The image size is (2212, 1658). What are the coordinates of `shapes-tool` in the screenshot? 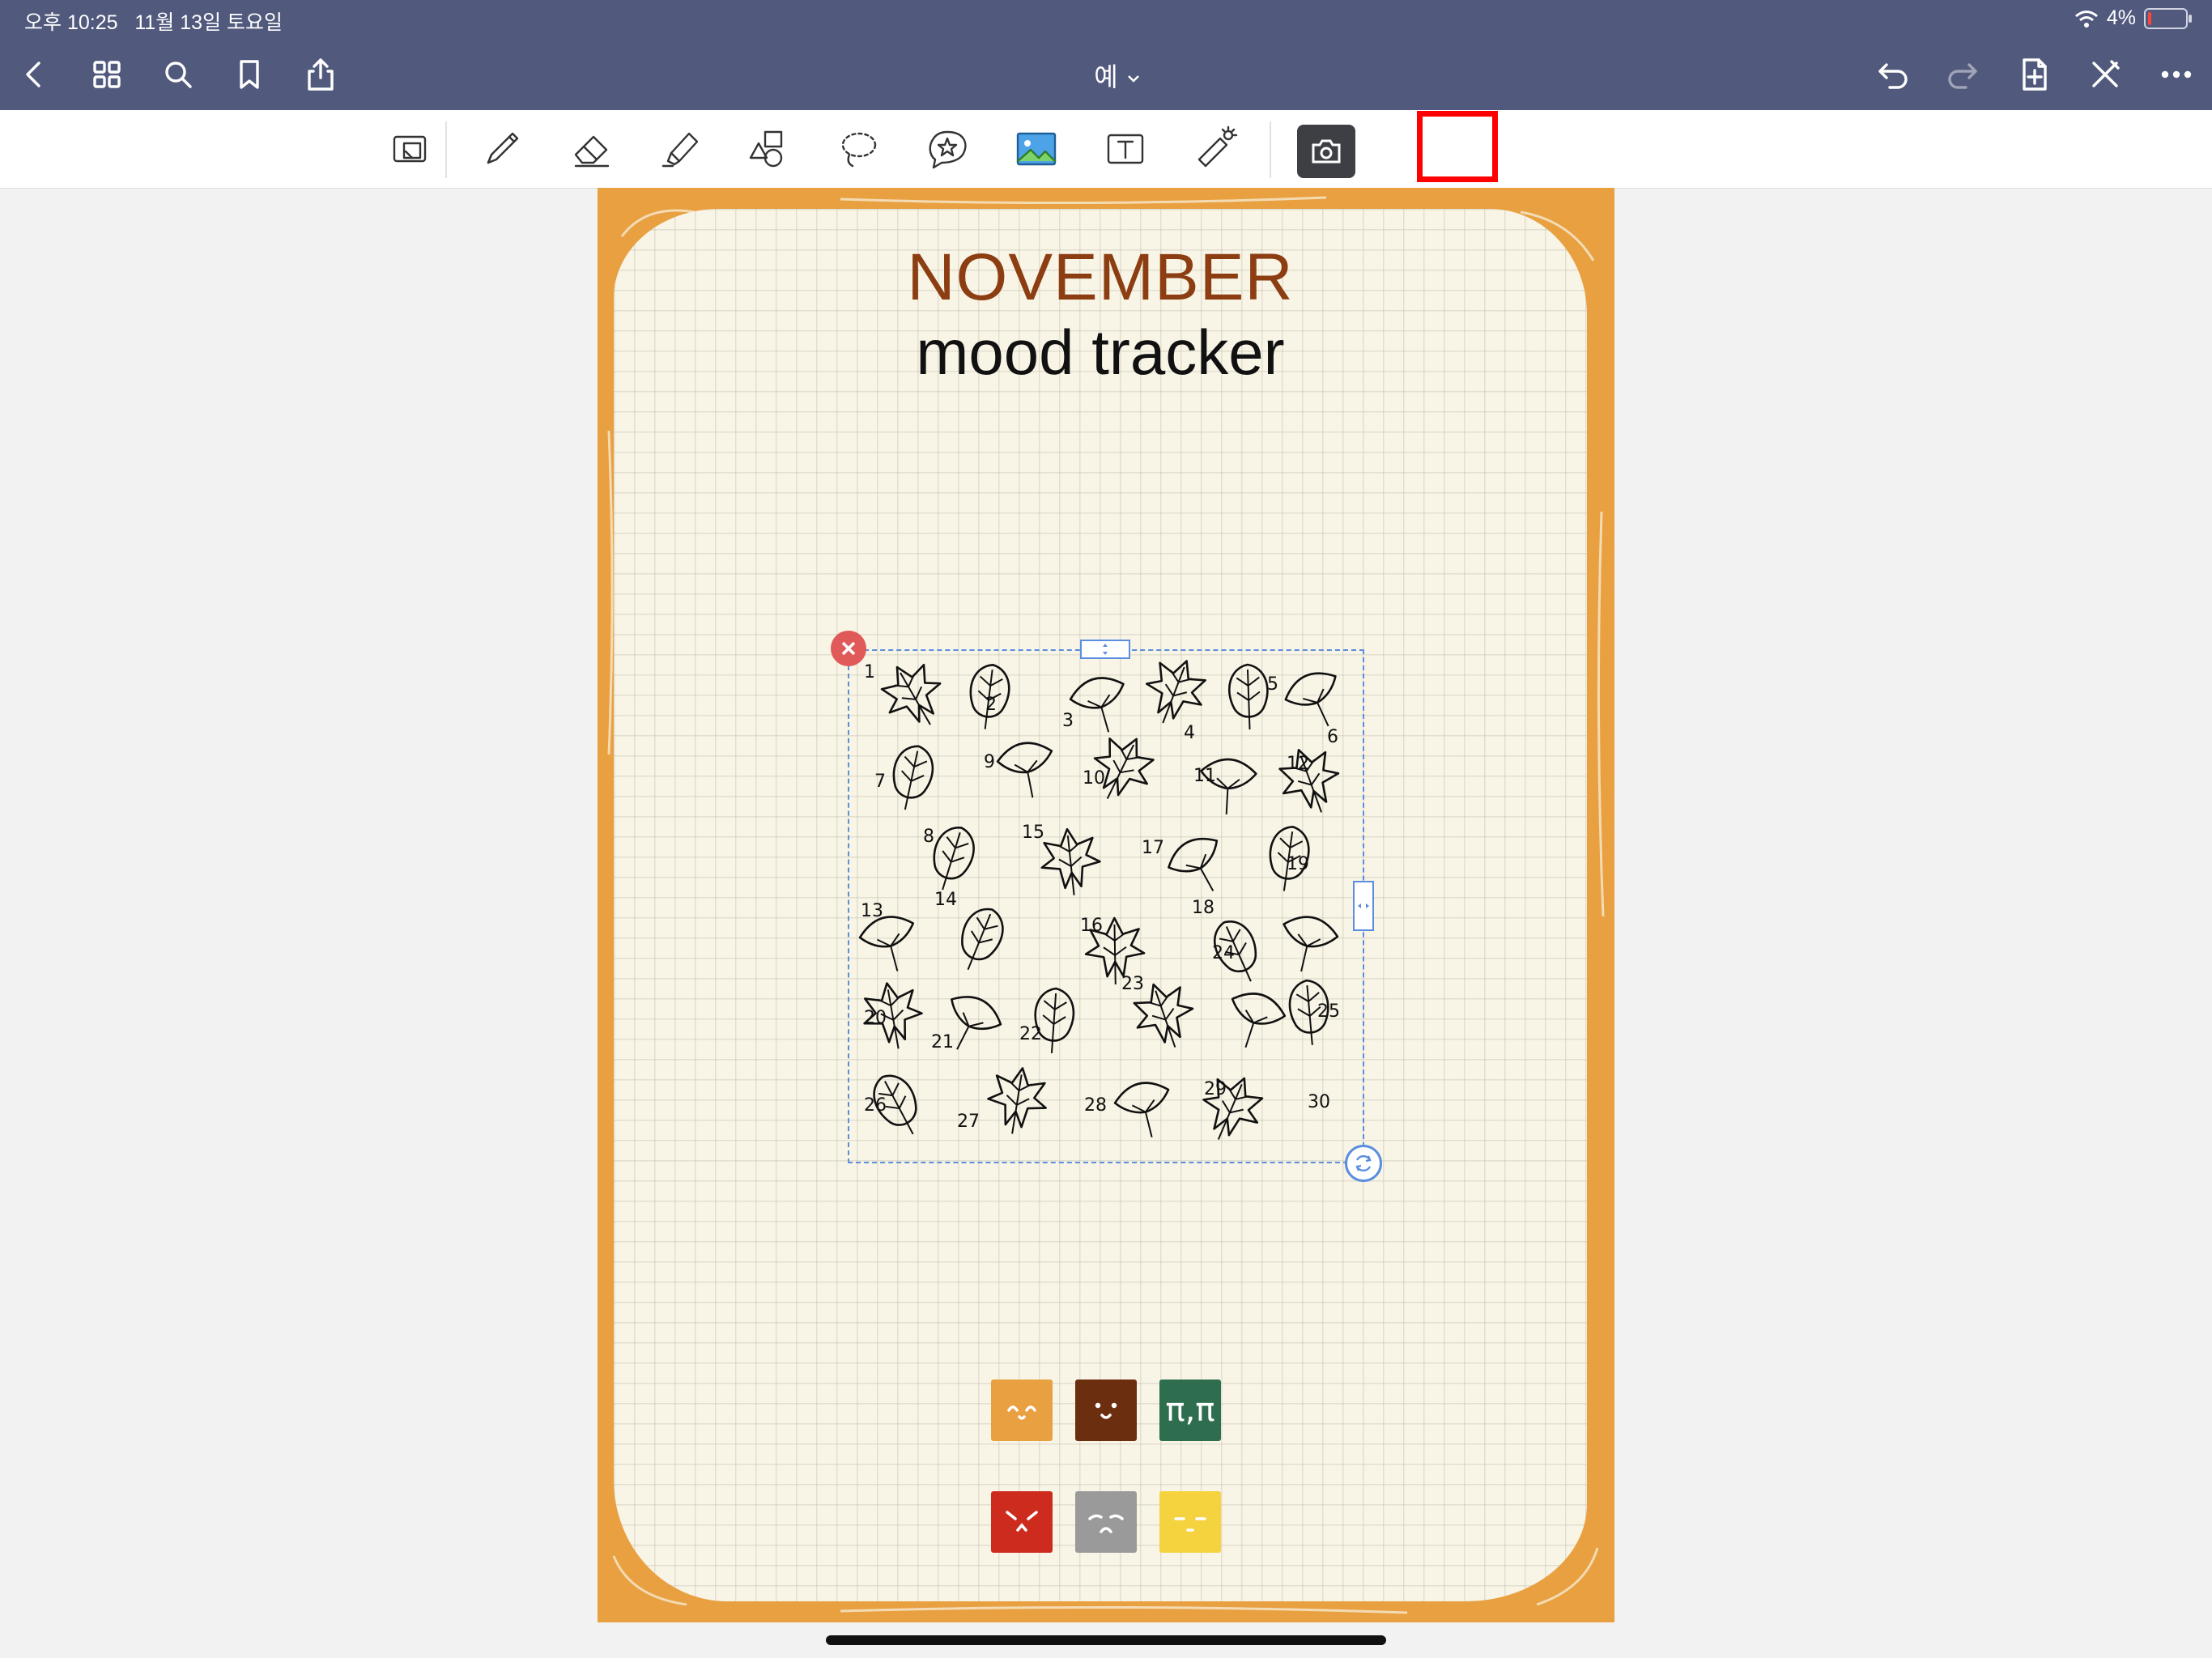 It's located at (769, 148).